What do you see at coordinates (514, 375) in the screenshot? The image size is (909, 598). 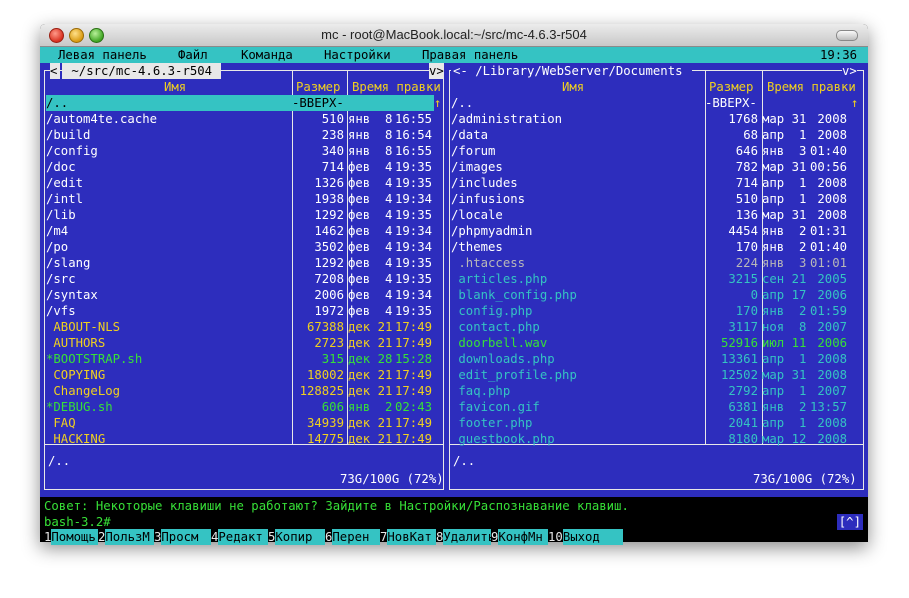 I see `file-name: edit_profile.php` at bounding box center [514, 375].